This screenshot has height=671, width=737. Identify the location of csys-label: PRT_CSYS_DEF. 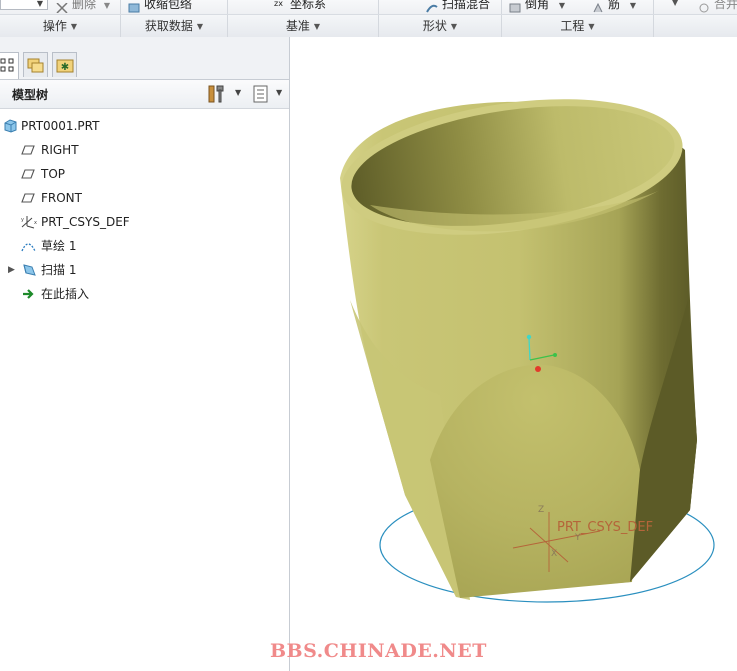
(605, 527).